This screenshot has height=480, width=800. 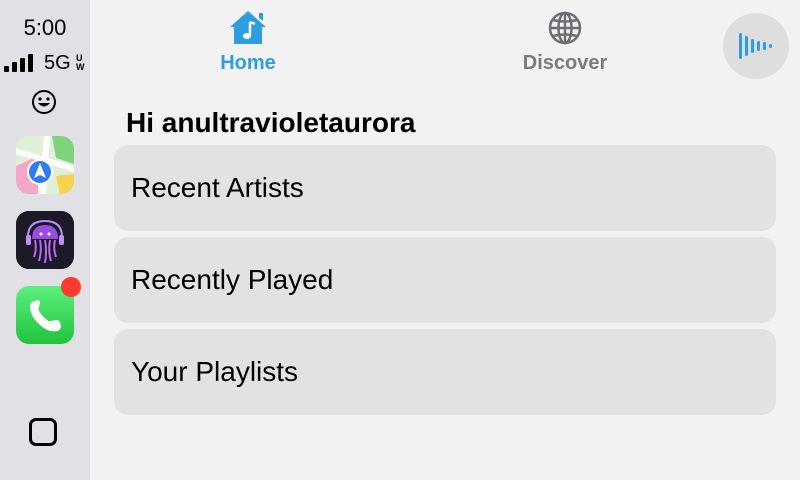 I want to click on voice-button, so click(x=756, y=46).